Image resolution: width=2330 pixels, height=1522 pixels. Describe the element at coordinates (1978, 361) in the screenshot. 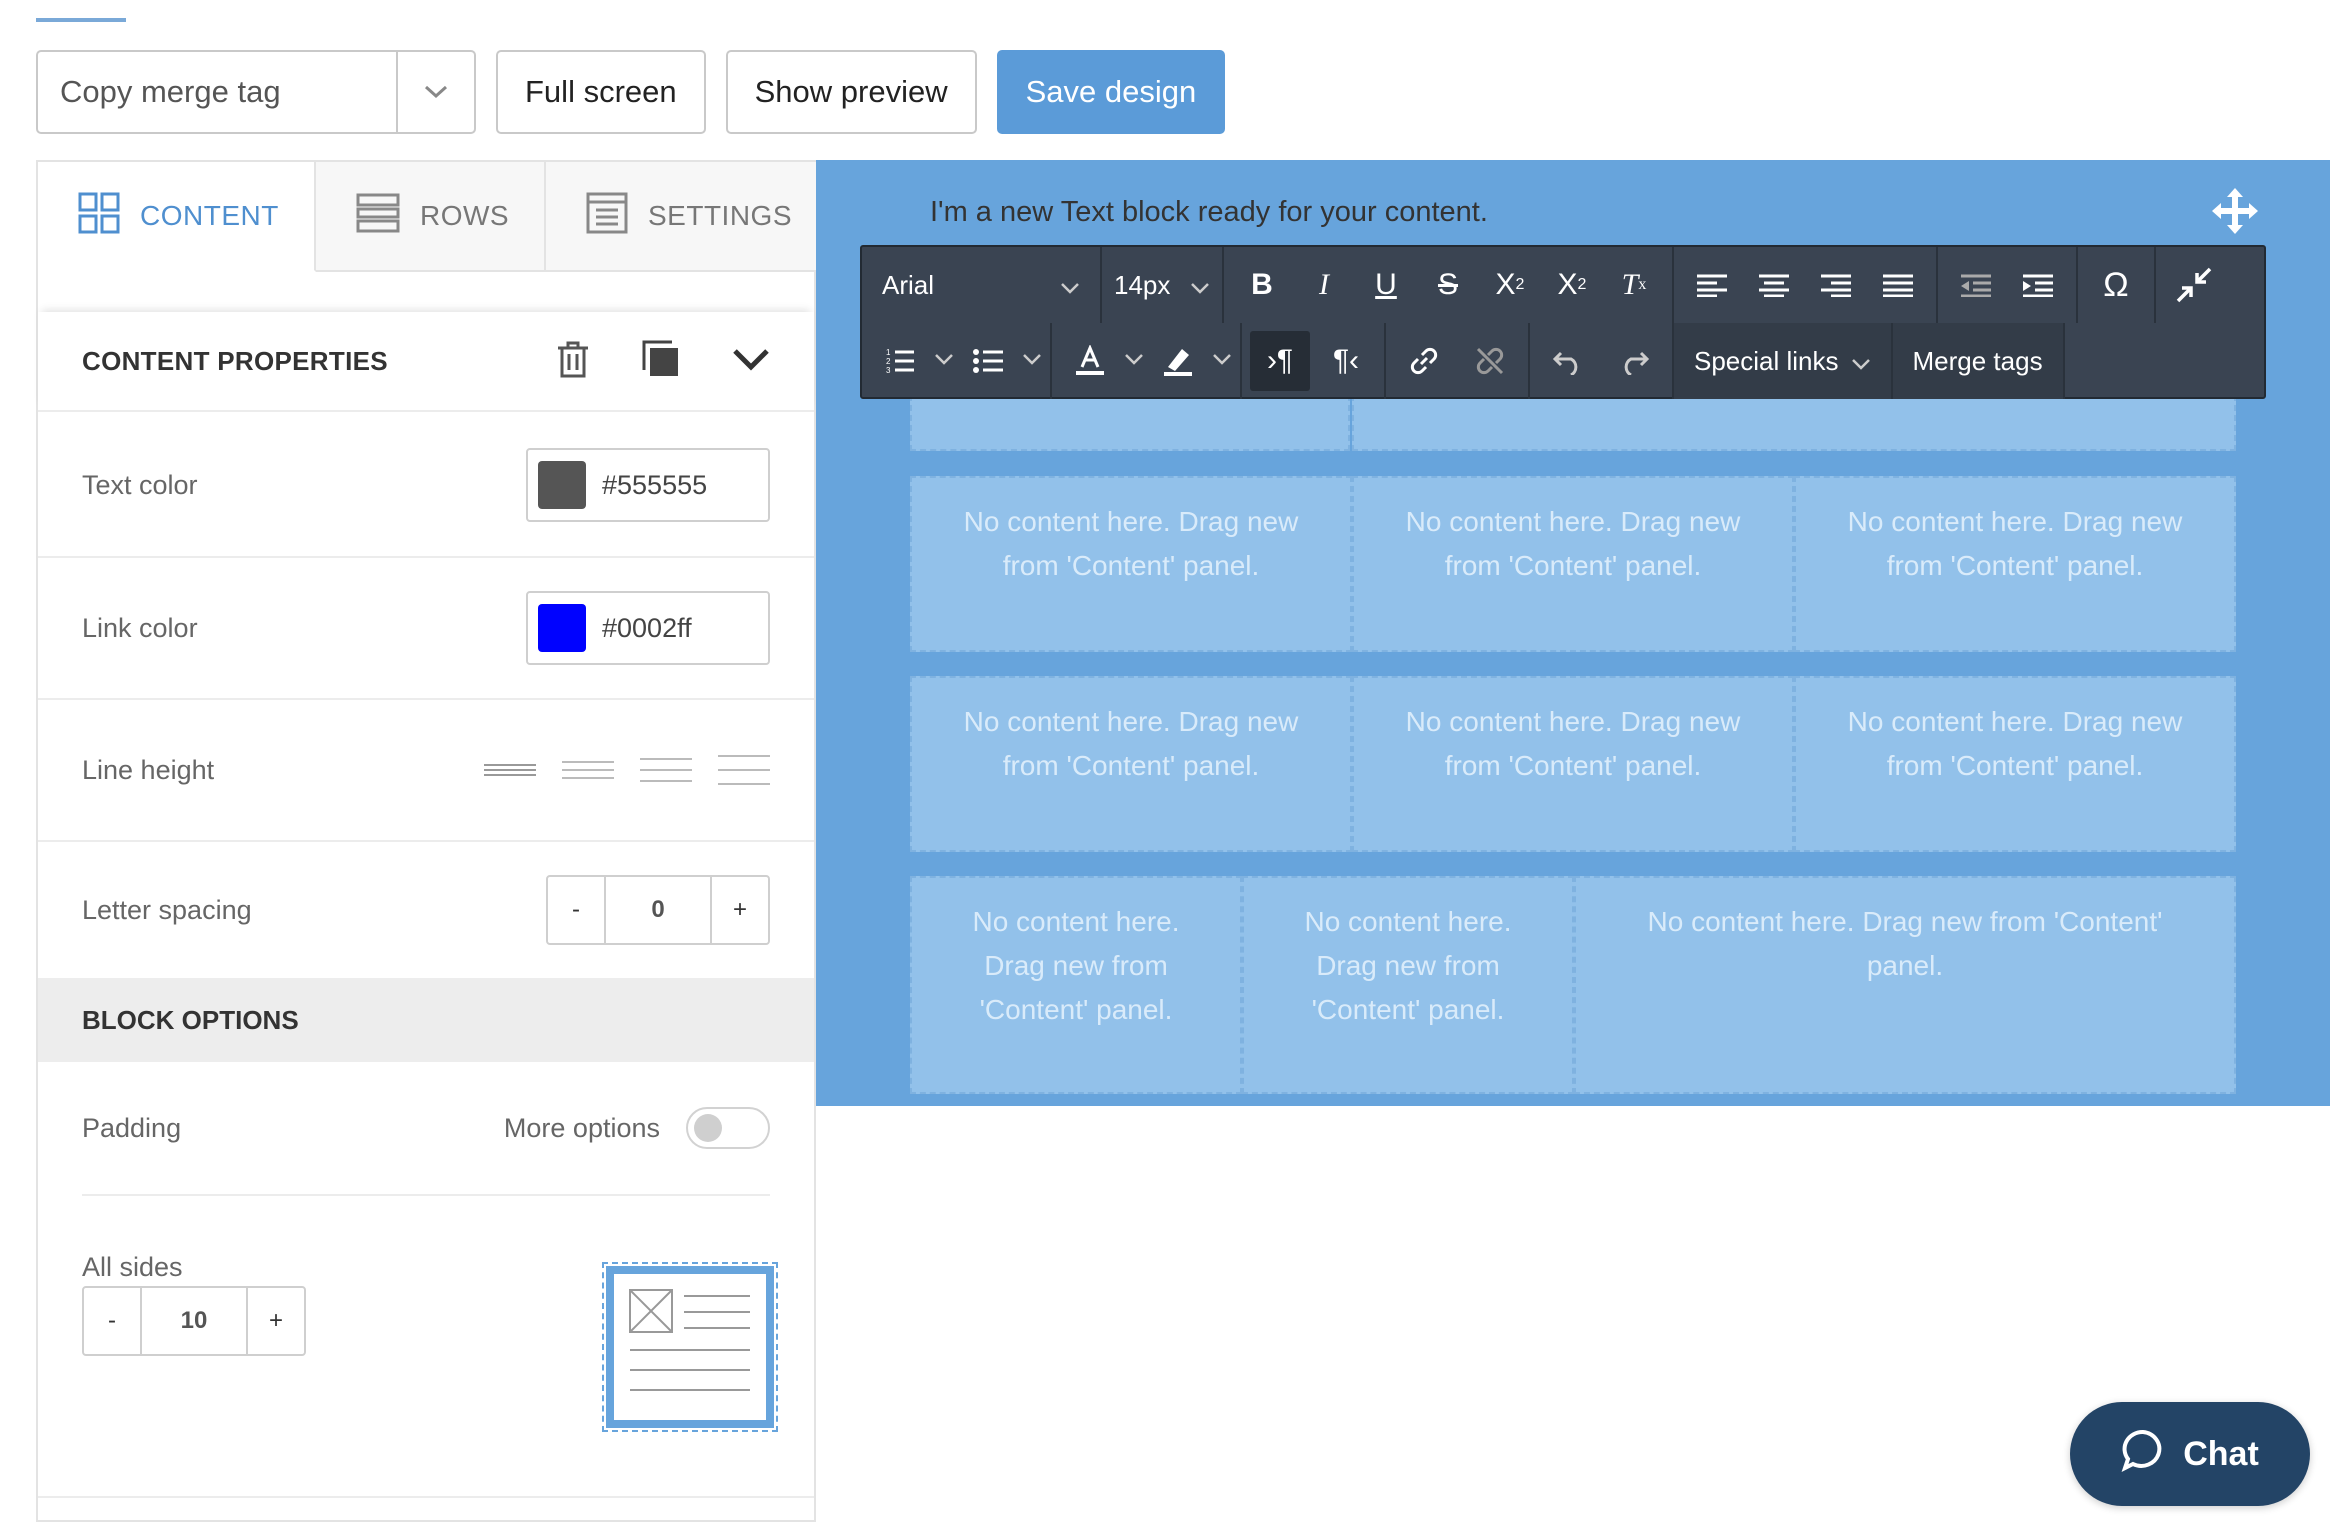

I see `merge-tags-dropdown: Merge tags` at that location.